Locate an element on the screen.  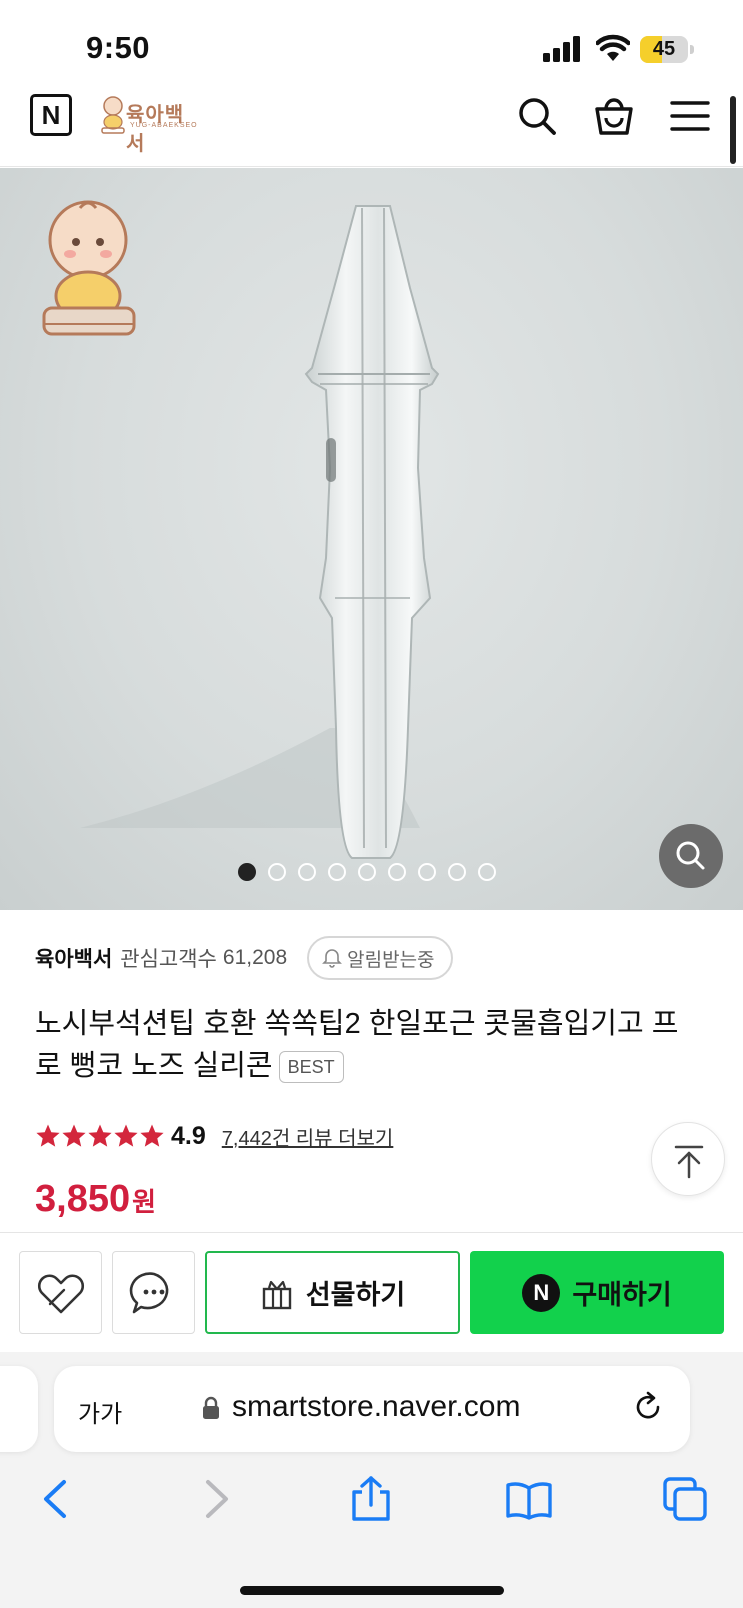
address-bar: 가가 smartstore.naver.com is located at coordinates (372, 1409).